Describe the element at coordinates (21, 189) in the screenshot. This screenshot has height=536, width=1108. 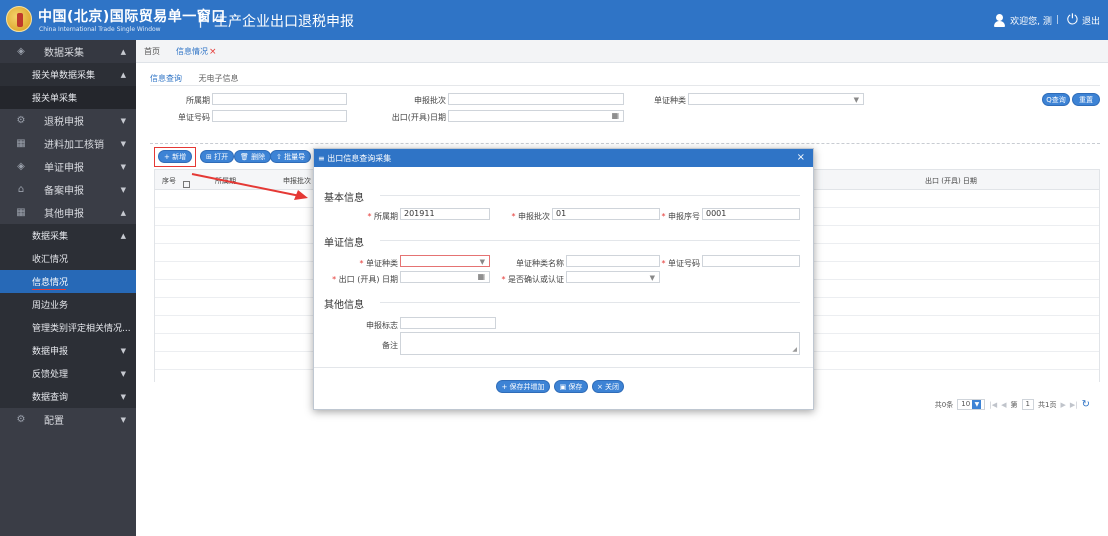
I see `building-icon: ⌂` at that location.